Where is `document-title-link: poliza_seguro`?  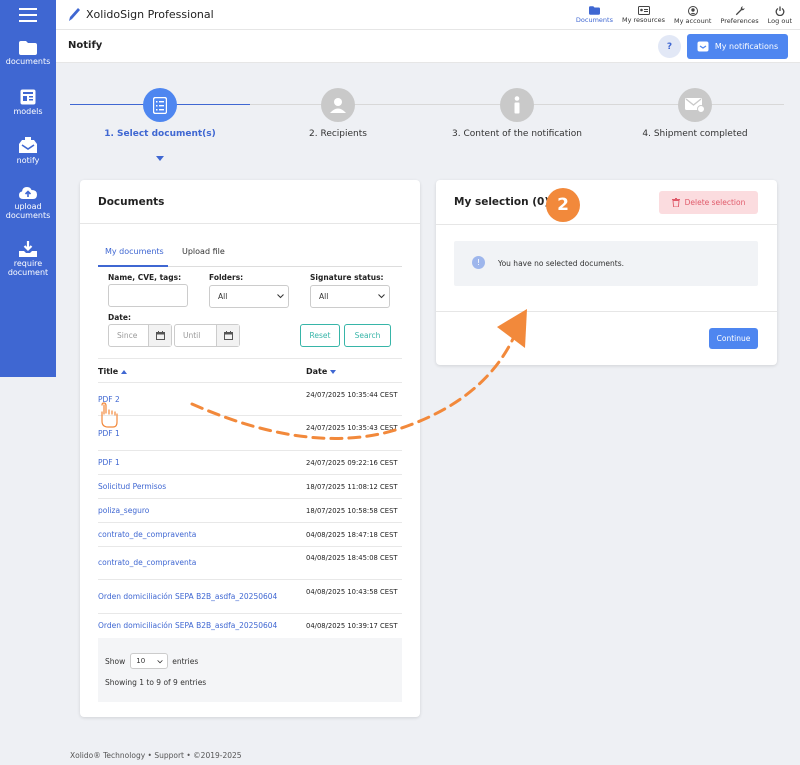 document-title-link: poliza_seguro is located at coordinates (123, 510).